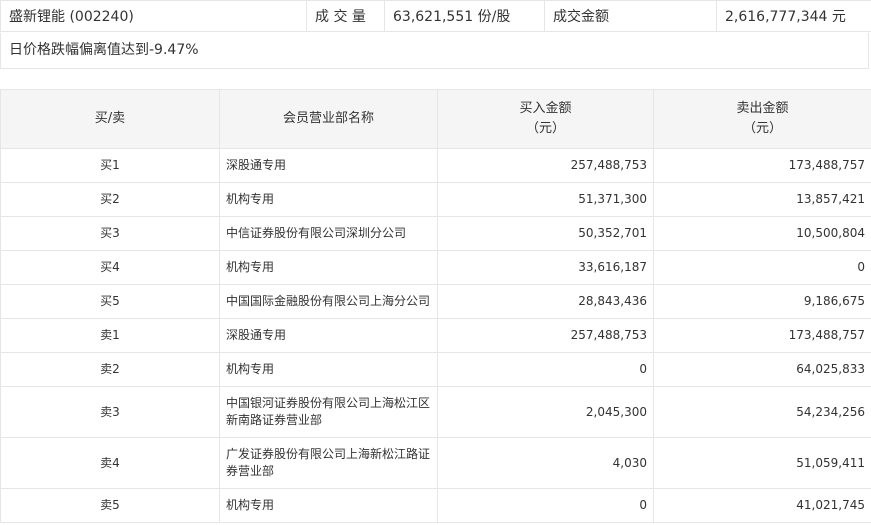 The image size is (871, 525). What do you see at coordinates (110, 412) in the screenshot?
I see `side-cell: 卖3` at bounding box center [110, 412].